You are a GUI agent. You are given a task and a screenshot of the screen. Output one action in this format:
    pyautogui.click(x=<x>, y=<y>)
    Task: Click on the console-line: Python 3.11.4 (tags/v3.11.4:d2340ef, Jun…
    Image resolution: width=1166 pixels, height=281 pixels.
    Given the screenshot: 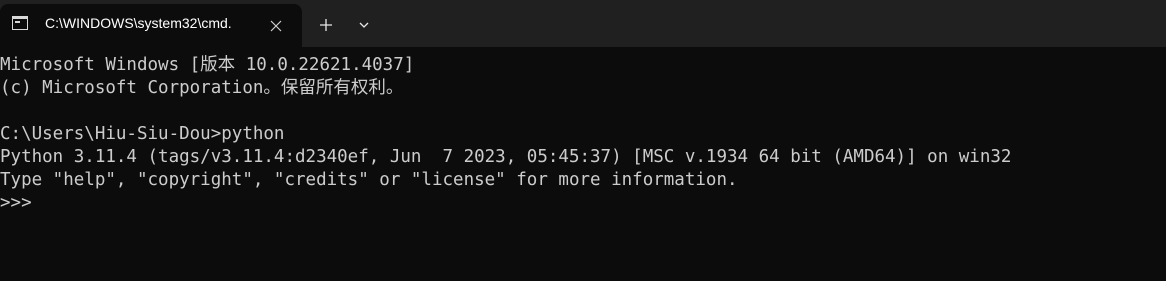 What is the action you would take?
    pyautogui.click(x=506, y=157)
    